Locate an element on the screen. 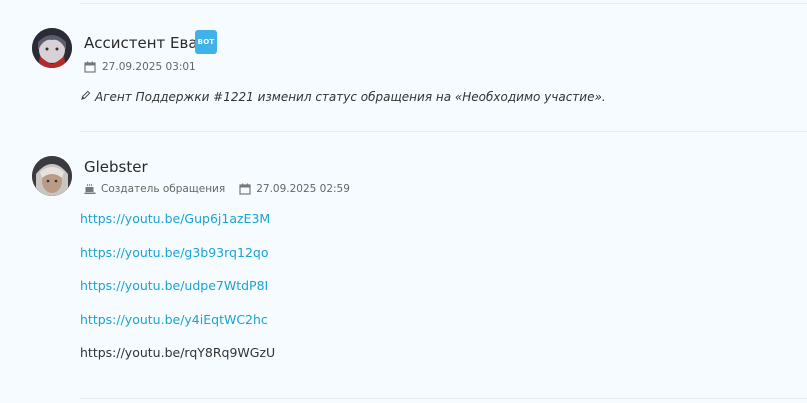 The width and height of the screenshot is (807, 403). youtube-link: https://youtu.be/Gup6j1azE3M is located at coordinates (175, 218).